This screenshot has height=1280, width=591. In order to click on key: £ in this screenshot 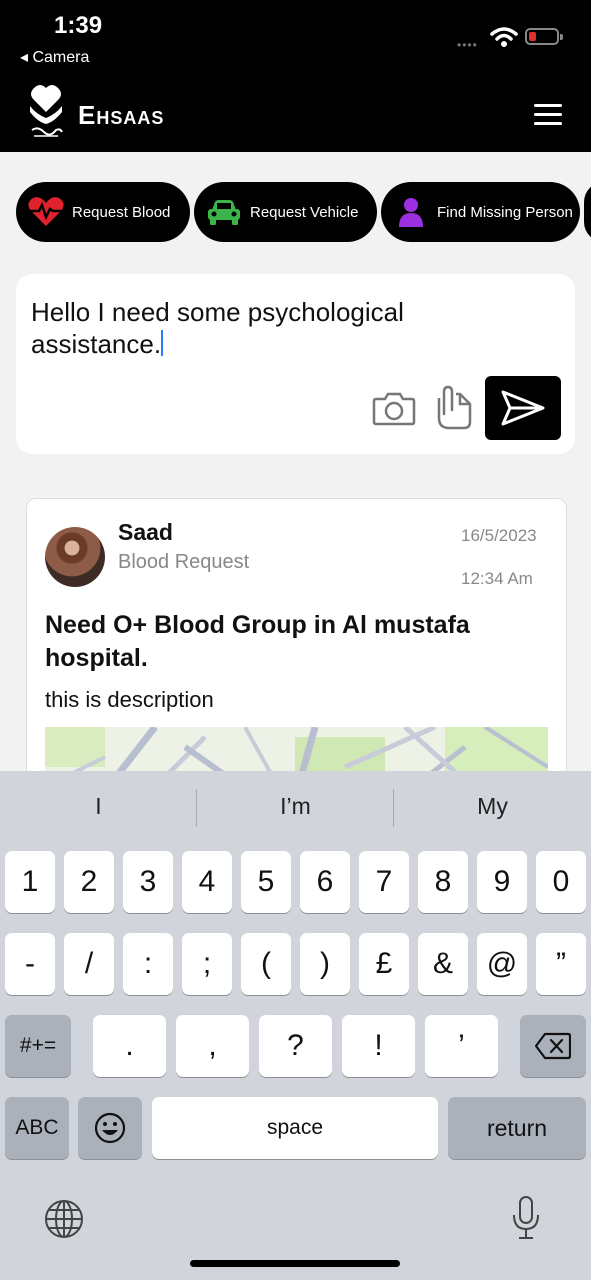, I will do `click(384, 964)`.